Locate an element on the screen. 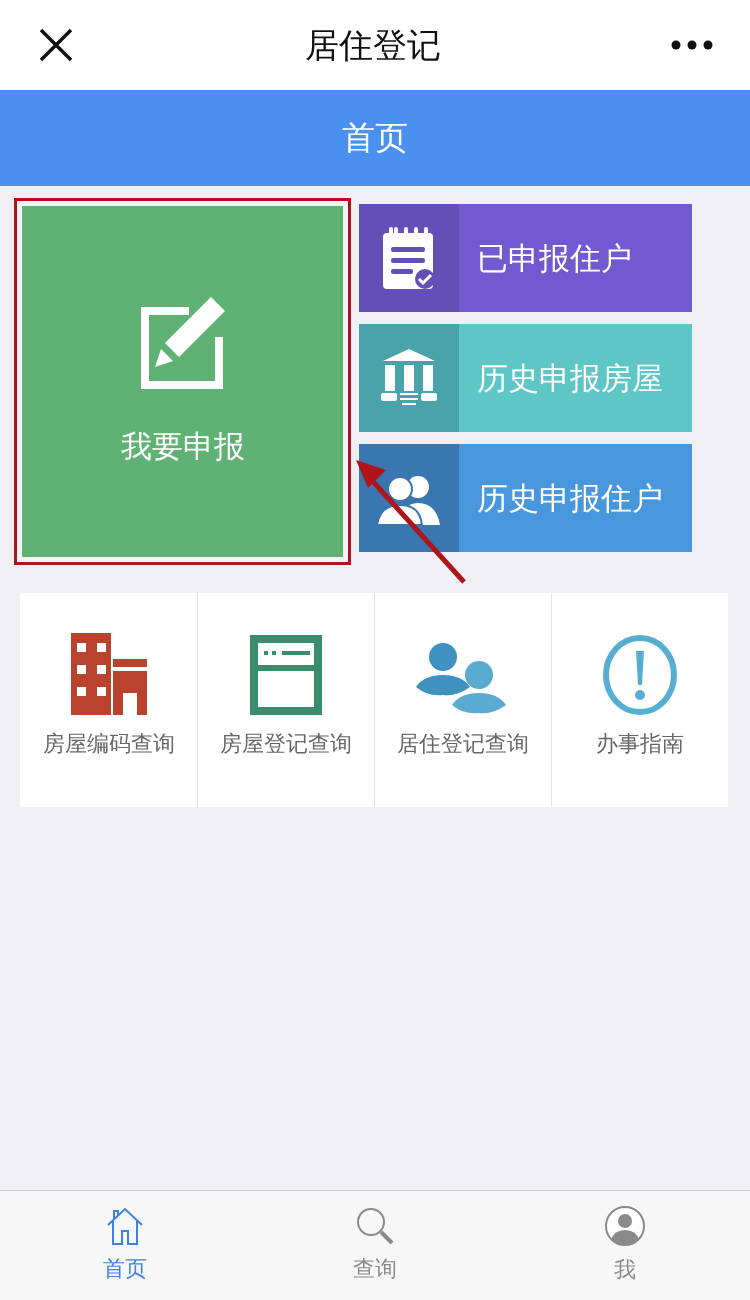 The width and height of the screenshot is (750, 1300). tab: 首页 is located at coordinates (125, 1245).